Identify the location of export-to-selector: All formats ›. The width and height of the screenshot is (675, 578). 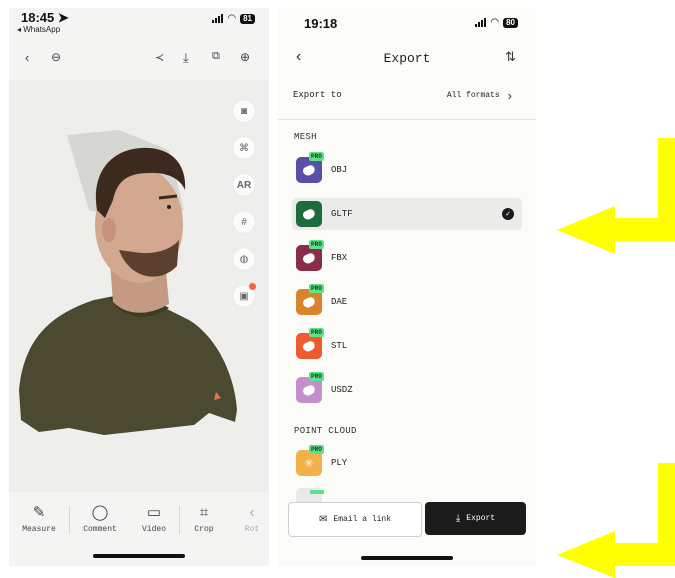
(479, 95).